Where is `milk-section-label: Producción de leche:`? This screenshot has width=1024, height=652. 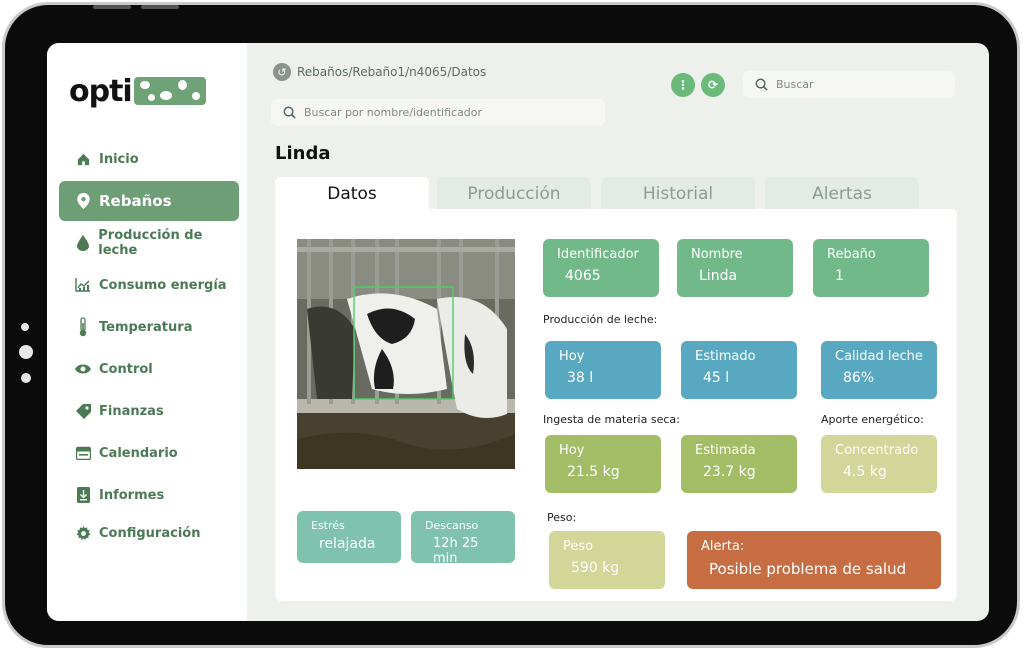
milk-section-label: Producción de leche: is located at coordinates (600, 319).